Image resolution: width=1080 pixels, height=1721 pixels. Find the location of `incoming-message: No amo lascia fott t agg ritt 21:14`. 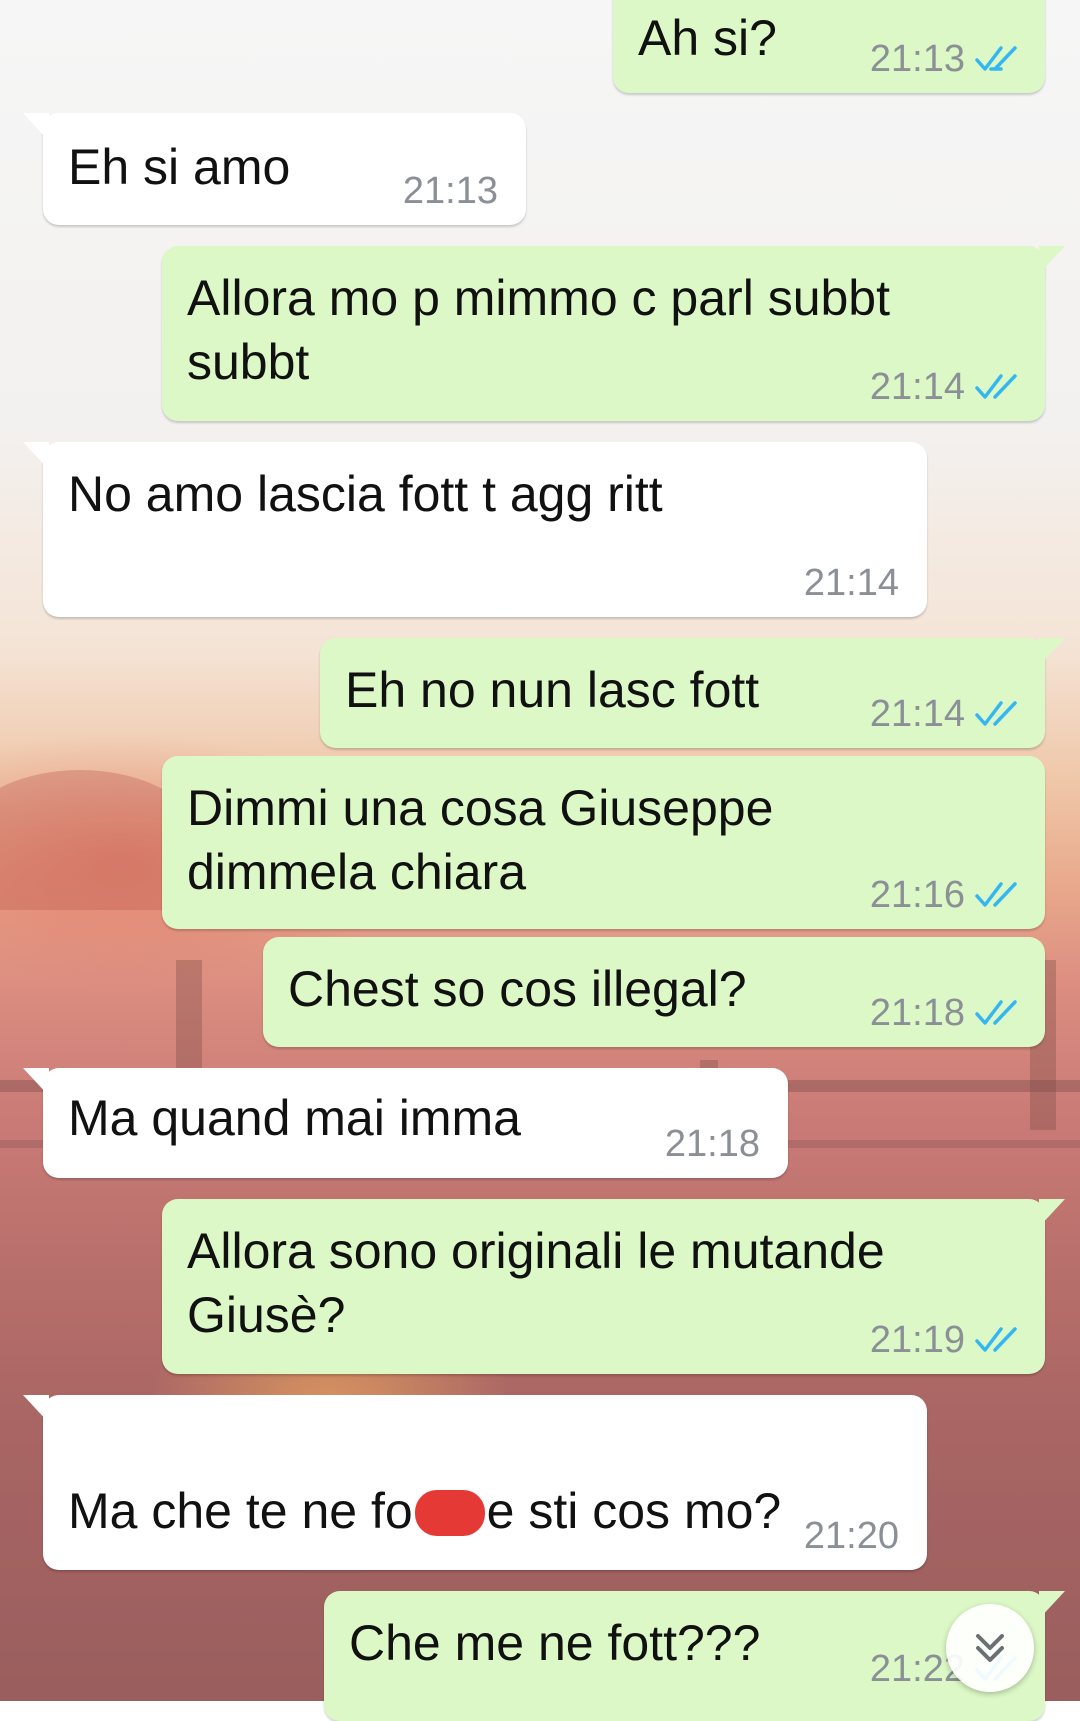

incoming-message: No amo lascia fott t agg ritt 21:14 is located at coordinates (475, 529).